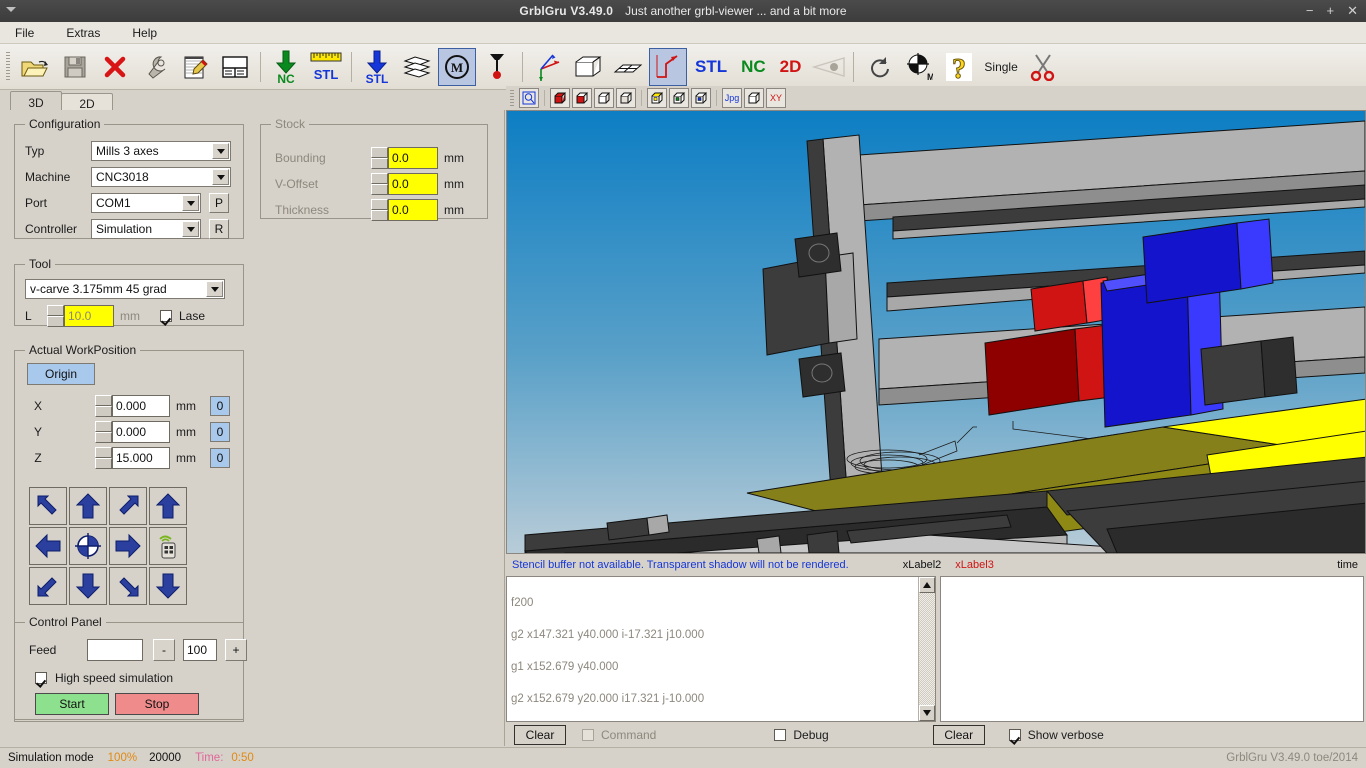 The image size is (1366, 768). Describe the element at coordinates (157, 704) in the screenshot. I see `stop-button: Stop` at that location.